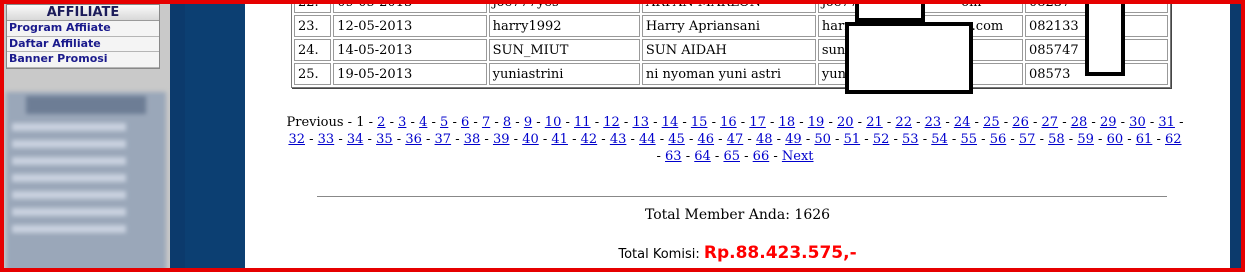 This screenshot has width=1245, height=272. Describe the element at coordinates (589, 139) in the screenshot. I see `pagination-page-link: 42` at that location.